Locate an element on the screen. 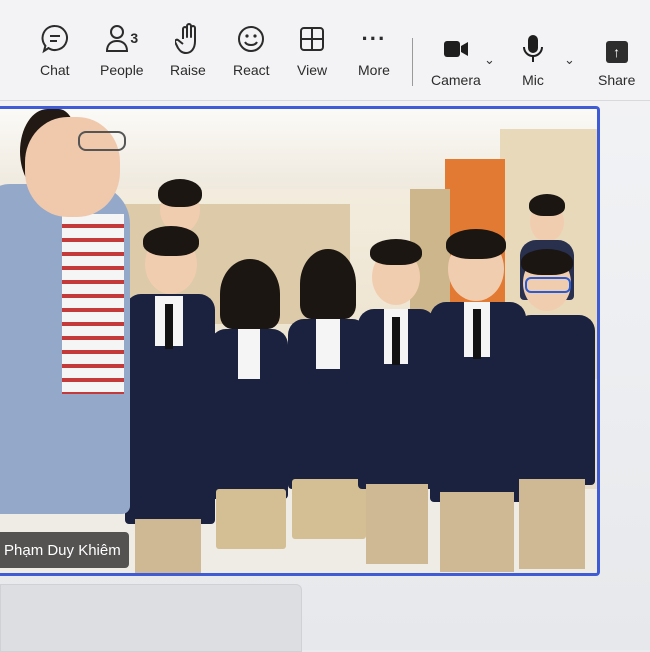  share-arrow-icon: ↑ is located at coordinates (616, 52).